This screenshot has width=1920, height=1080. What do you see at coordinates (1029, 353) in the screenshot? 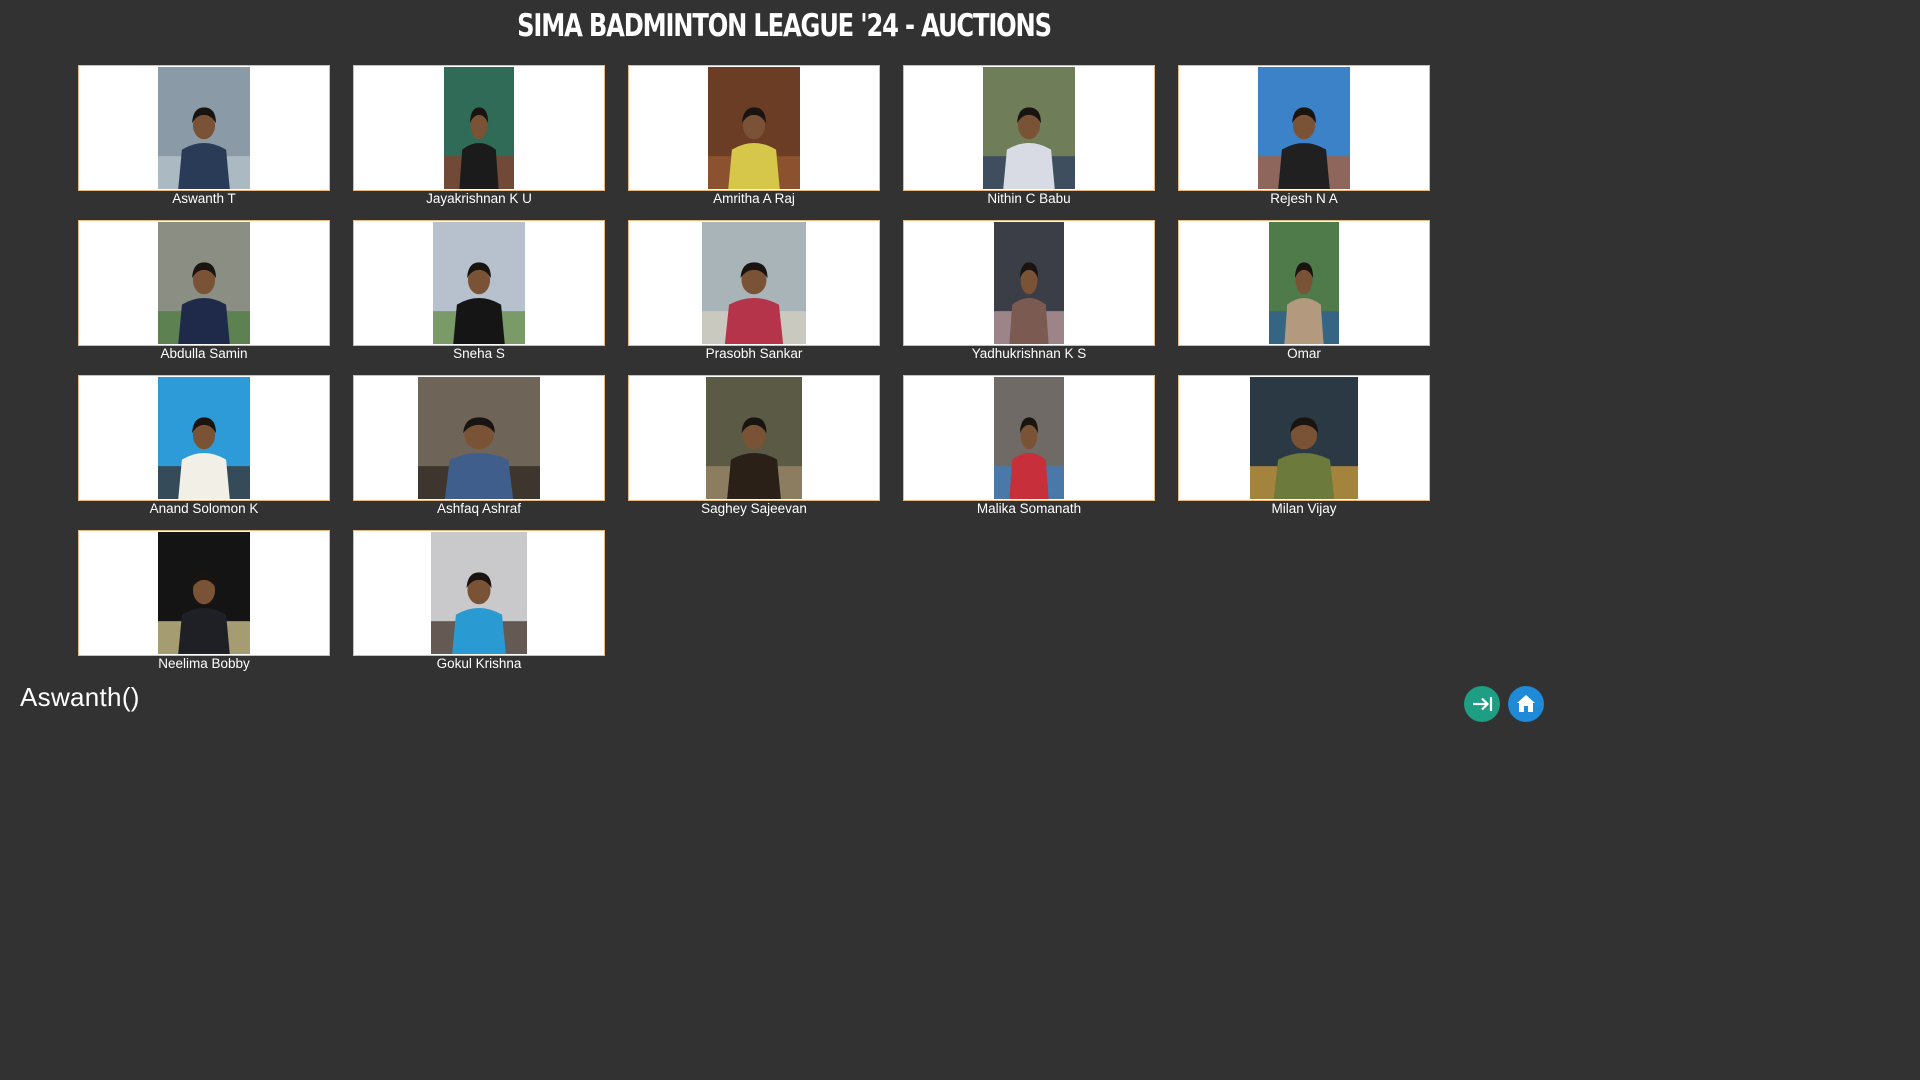
I see `player-name: Yadhukrishnan K S` at bounding box center [1029, 353].